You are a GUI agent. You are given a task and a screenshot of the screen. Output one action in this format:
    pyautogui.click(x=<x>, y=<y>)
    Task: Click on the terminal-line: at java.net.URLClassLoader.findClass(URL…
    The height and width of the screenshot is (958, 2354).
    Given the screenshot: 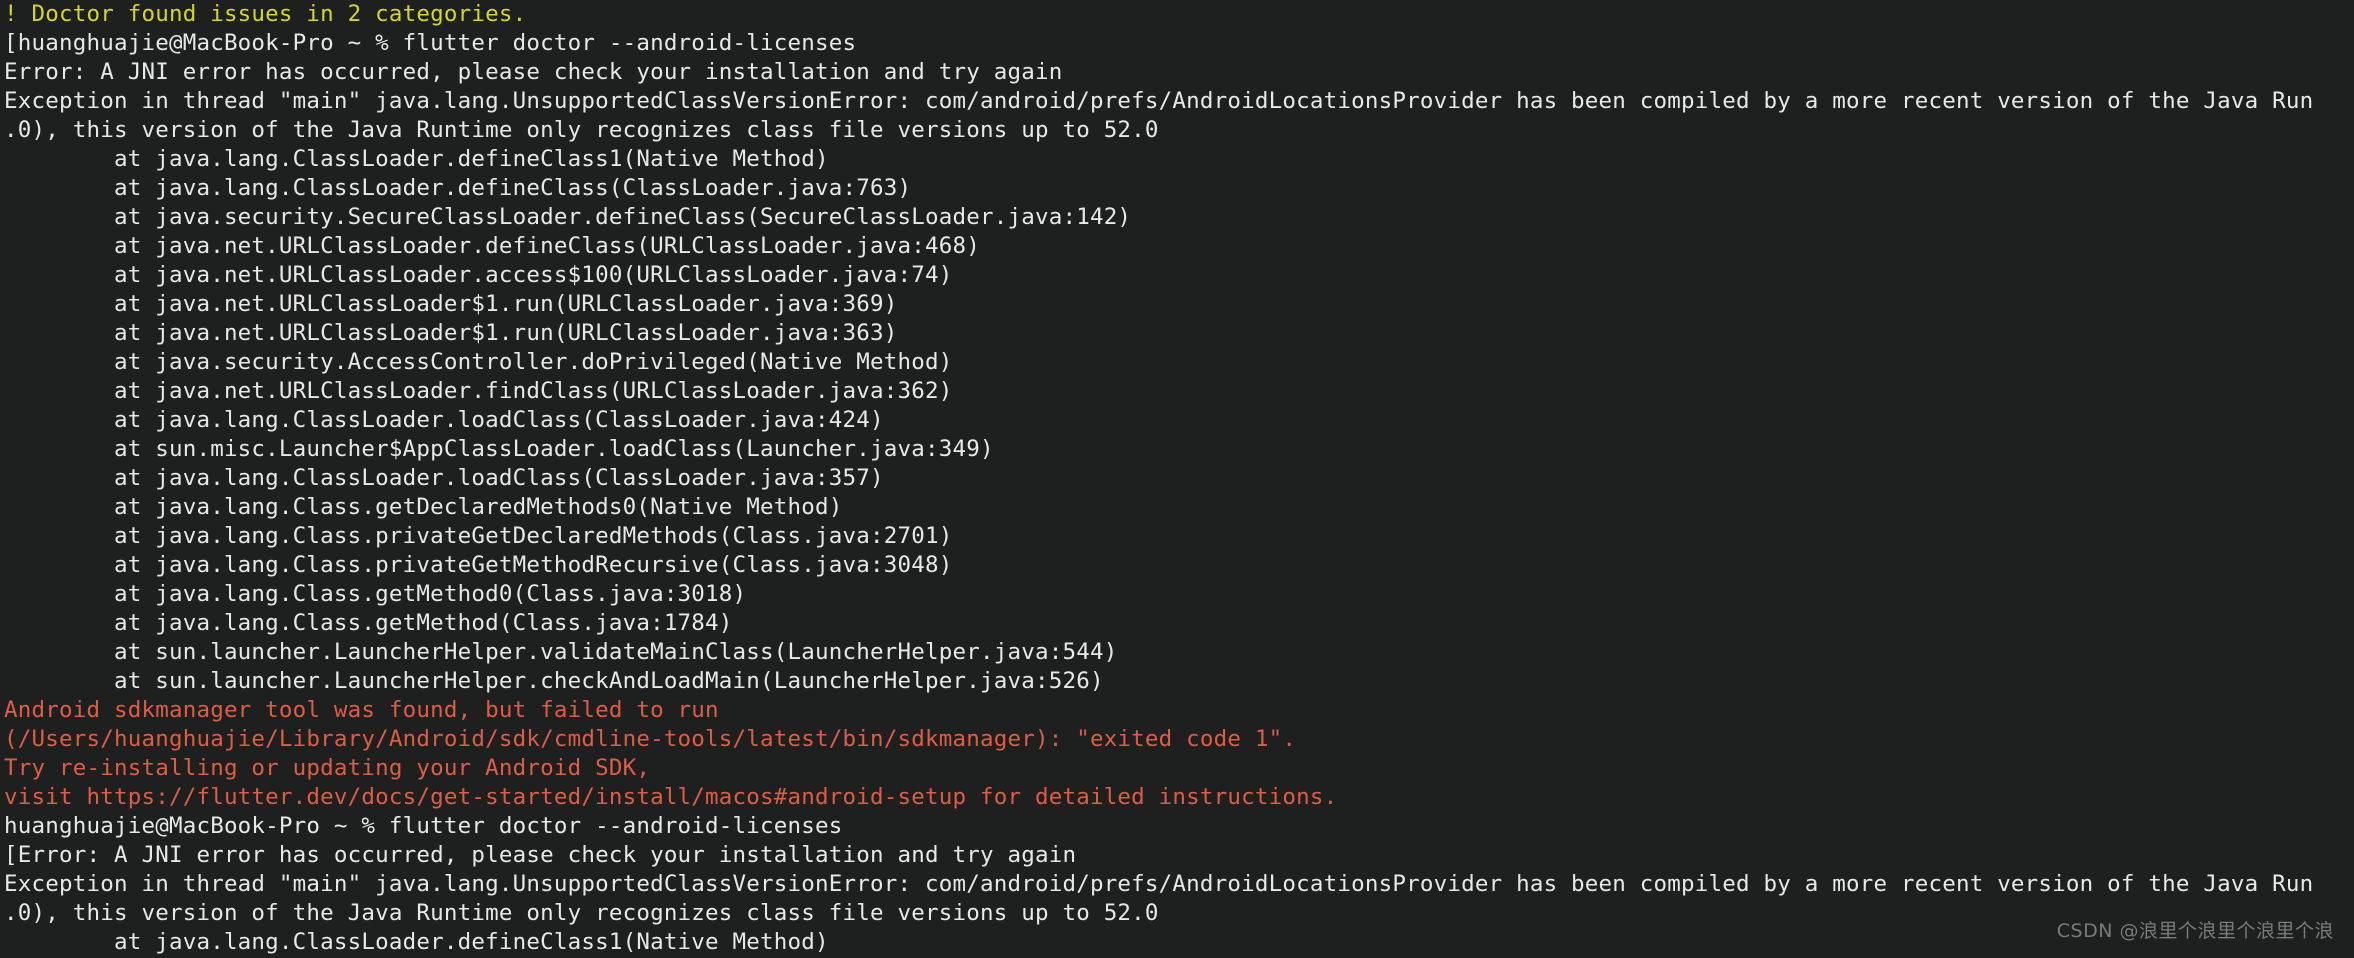 What is the action you would take?
    pyautogui.click(x=478, y=391)
    